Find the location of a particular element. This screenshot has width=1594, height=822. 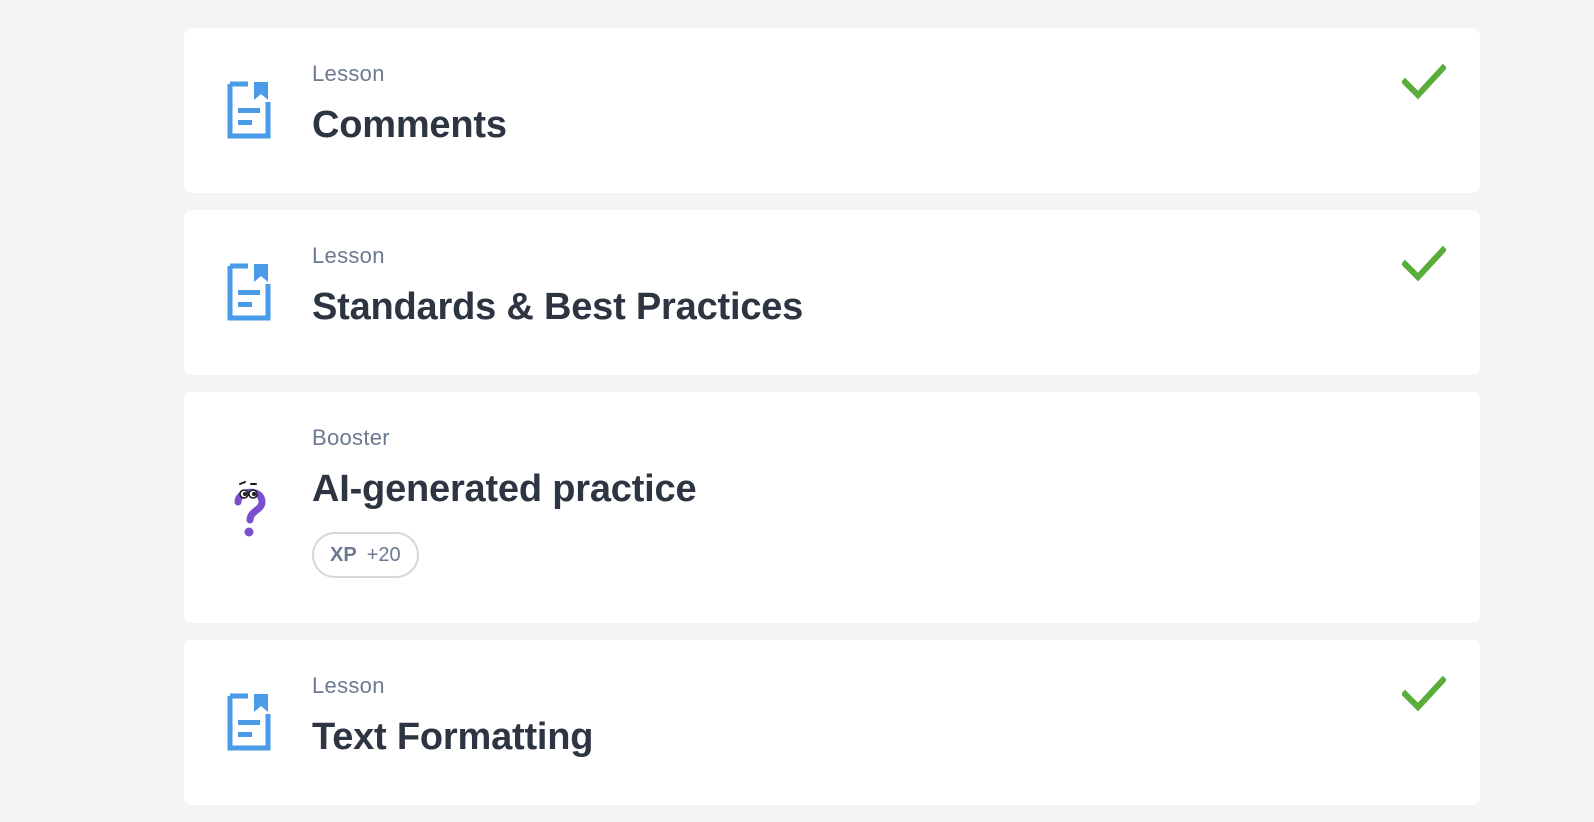

item-text: Booster AI-generated practice XP +20 is located at coordinates (504, 500).